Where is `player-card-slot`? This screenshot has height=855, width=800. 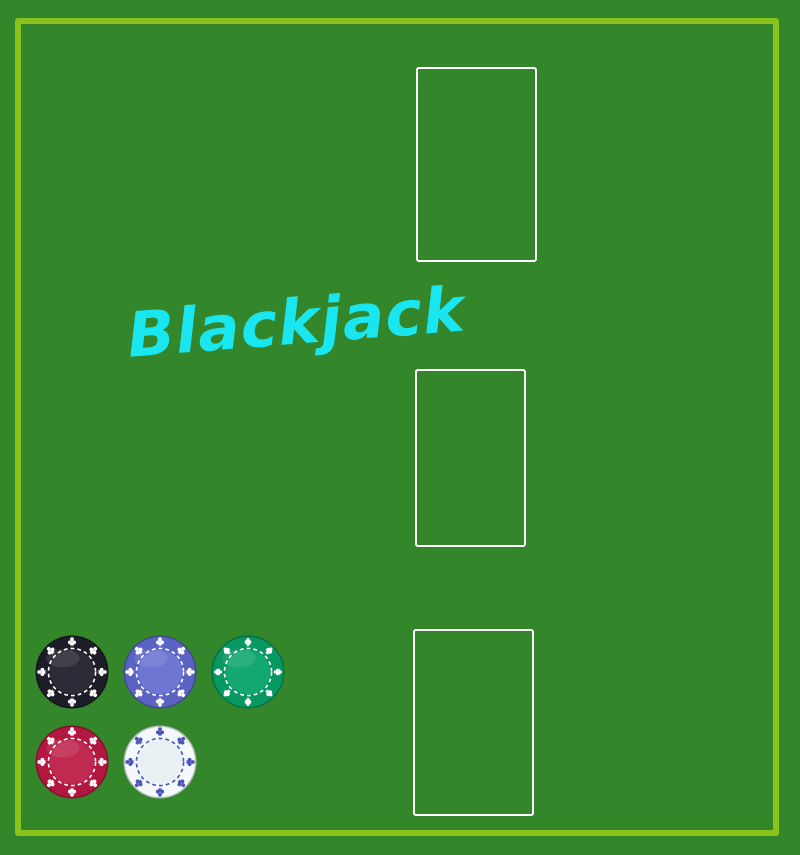 player-card-slot is located at coordinates (473, 722).